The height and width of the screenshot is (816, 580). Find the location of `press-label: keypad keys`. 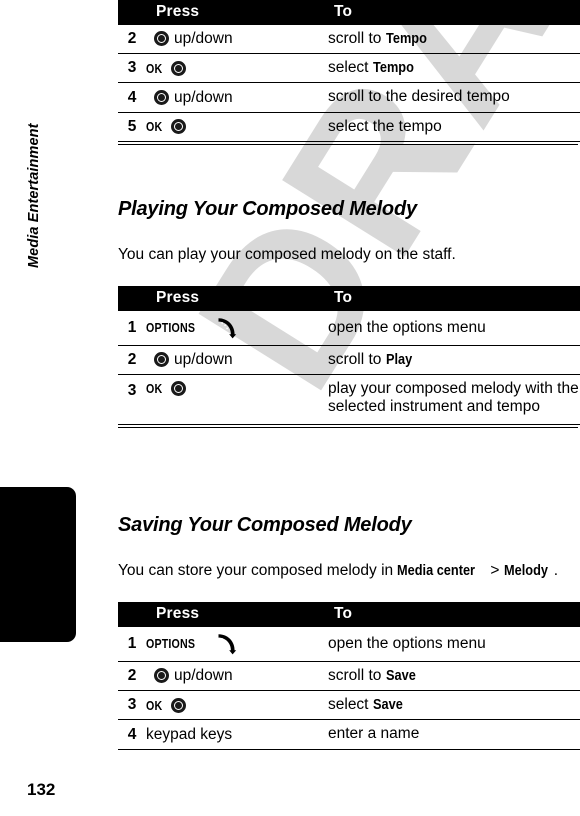

press-label: keypad keys is located at coordinates (189, 734).